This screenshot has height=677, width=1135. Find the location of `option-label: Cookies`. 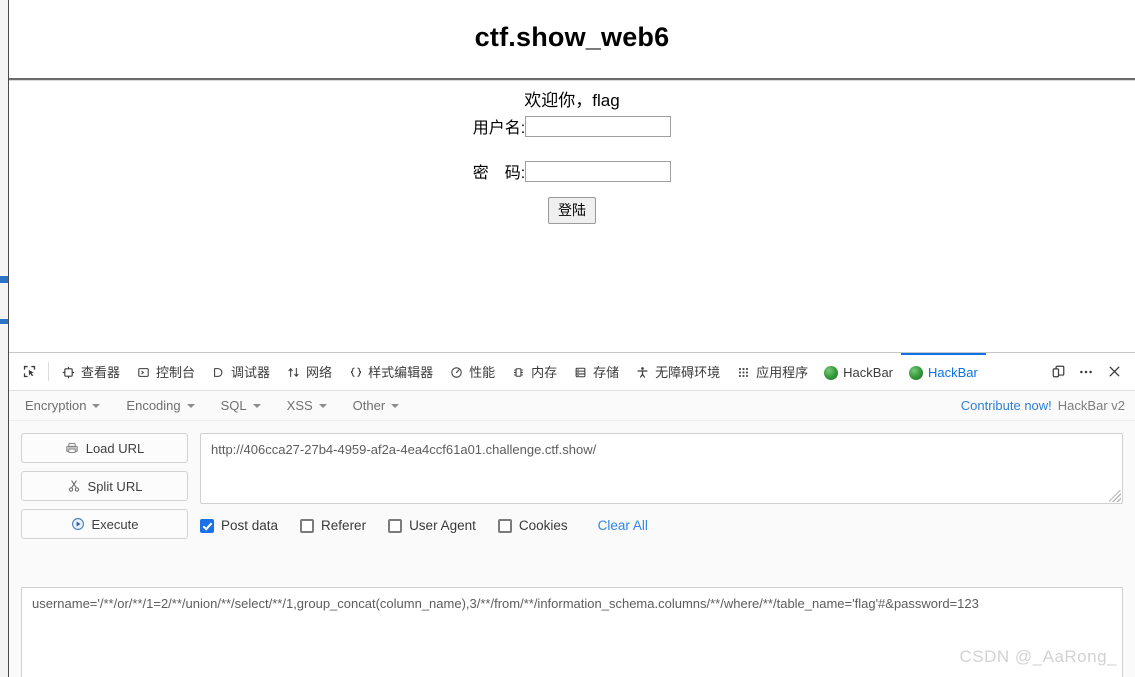

option-label: Cookies is located at coordinates (543, 525).